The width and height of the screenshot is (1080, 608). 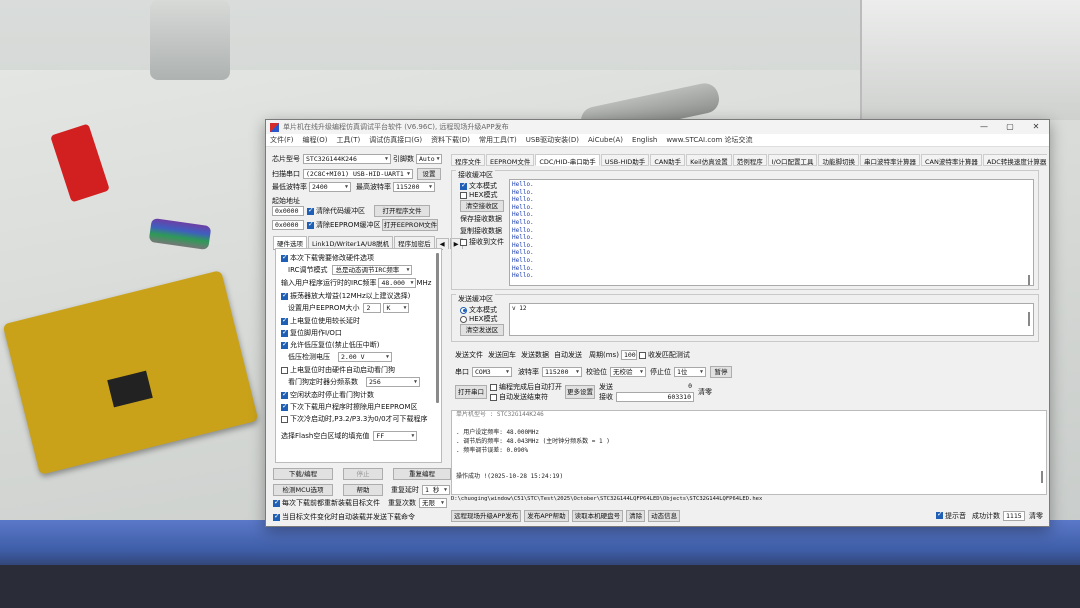 What do you see at coordinates (284, 419) in the screenshot?
I see `p32p33-checkbox` at bounding box center [284, 419].